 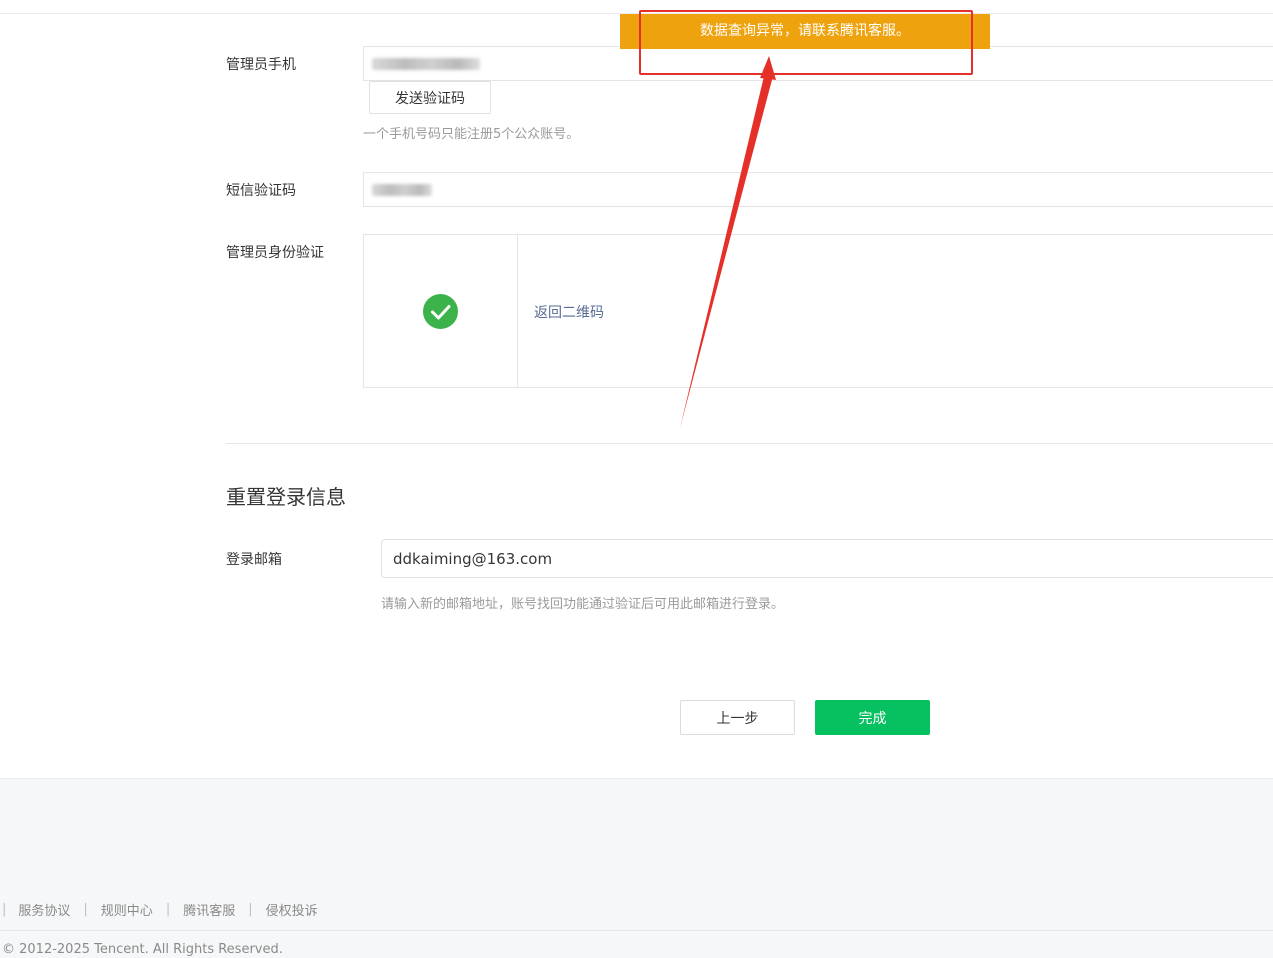 I want to click on footer-link-service-agreement: 服务协议, so click(x=44, y=909).